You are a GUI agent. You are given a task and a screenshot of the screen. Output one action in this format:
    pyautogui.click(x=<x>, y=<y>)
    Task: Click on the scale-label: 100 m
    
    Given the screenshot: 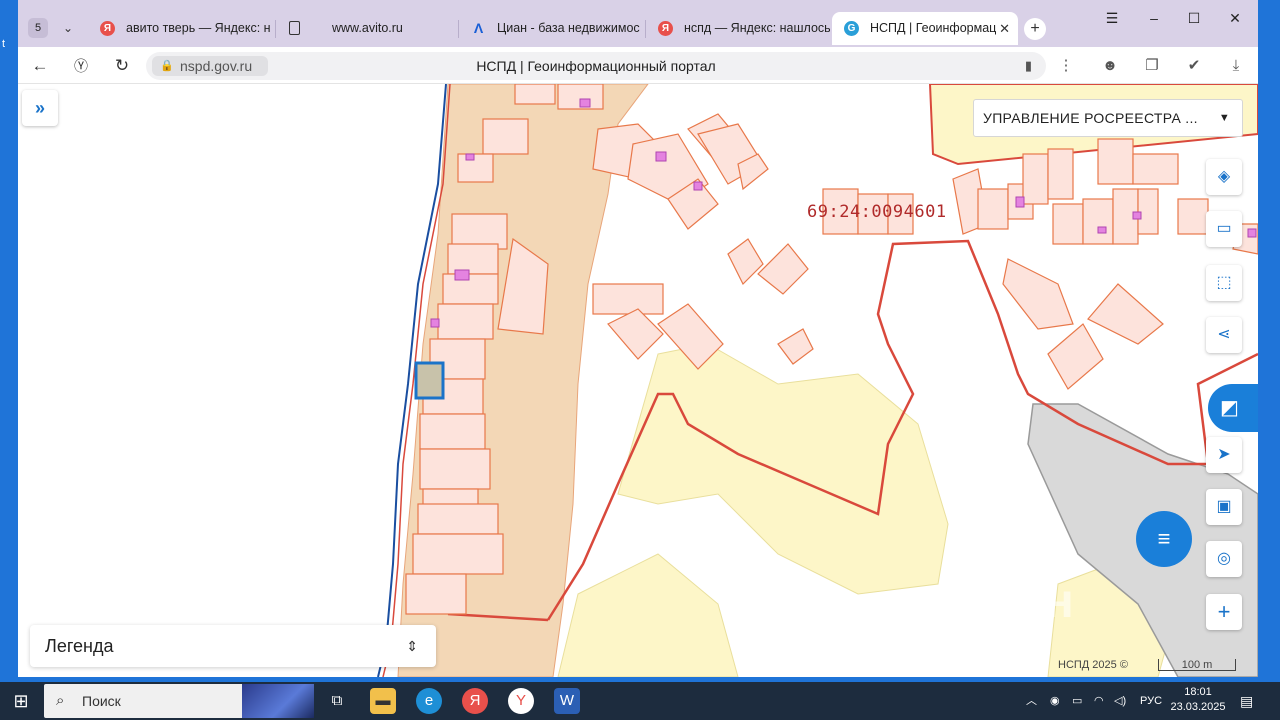 What is the action you would take?
    pyautogui.click(x=1197, y=665)
    